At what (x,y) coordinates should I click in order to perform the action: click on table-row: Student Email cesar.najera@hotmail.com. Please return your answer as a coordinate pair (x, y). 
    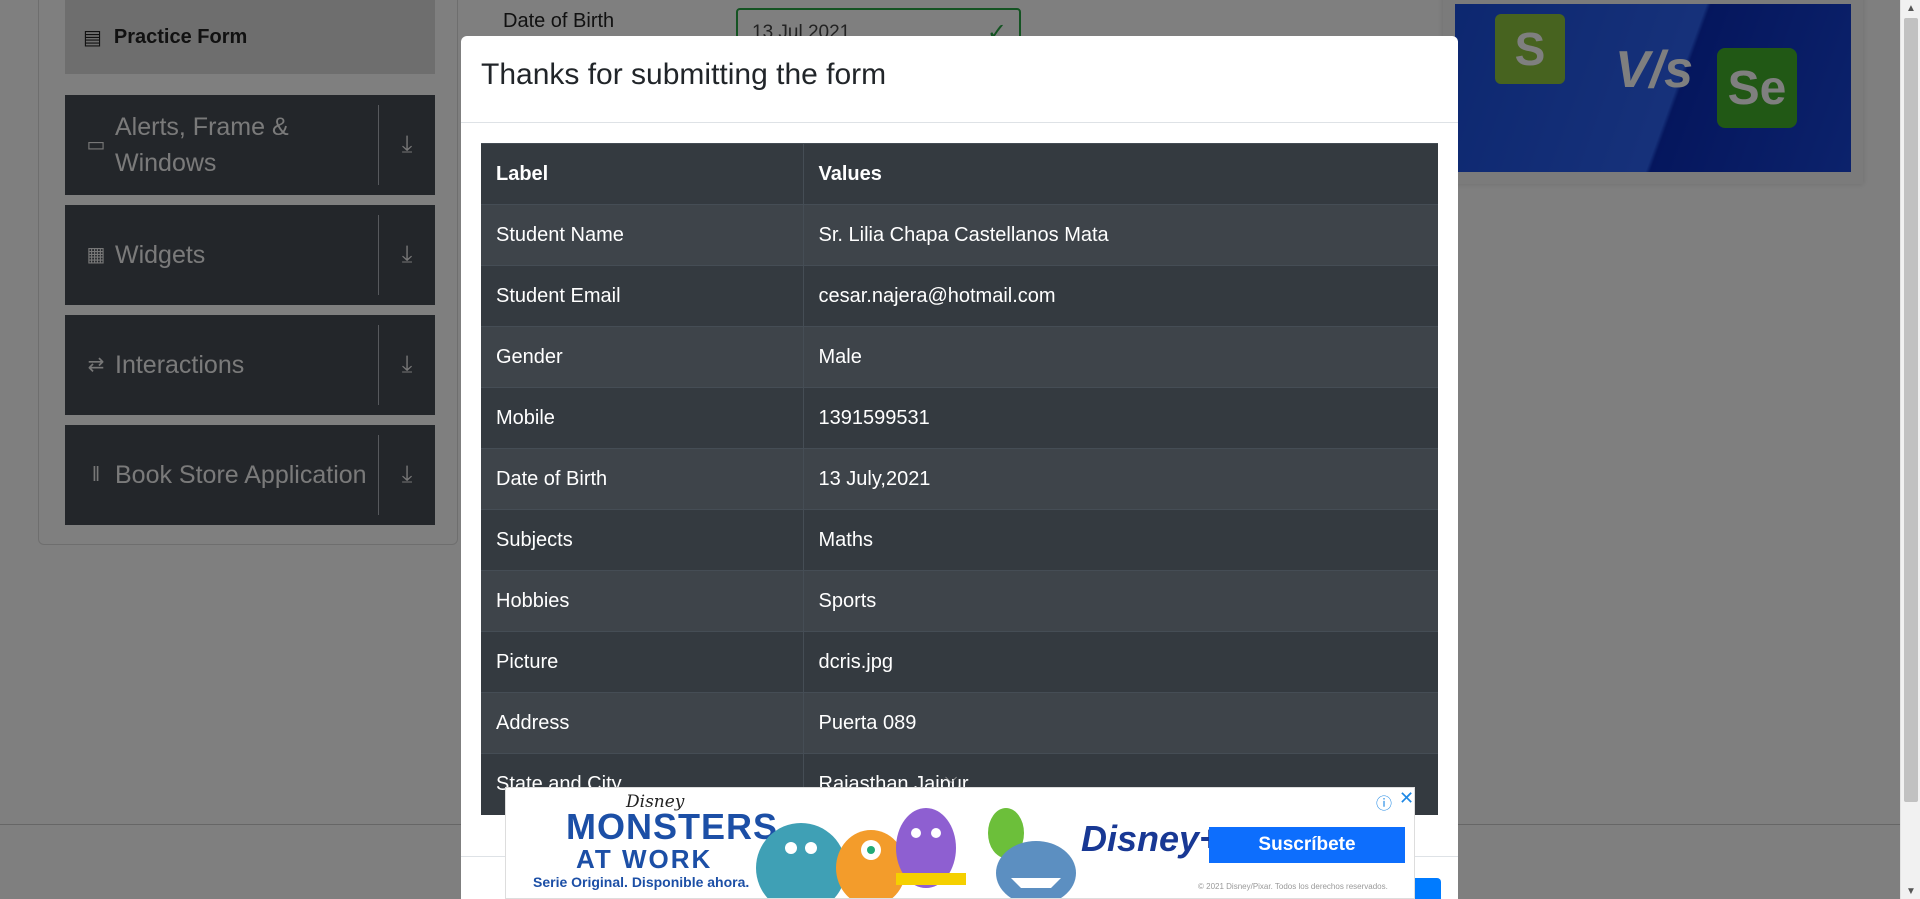
    Looking at the image, I should click on (959, 296).